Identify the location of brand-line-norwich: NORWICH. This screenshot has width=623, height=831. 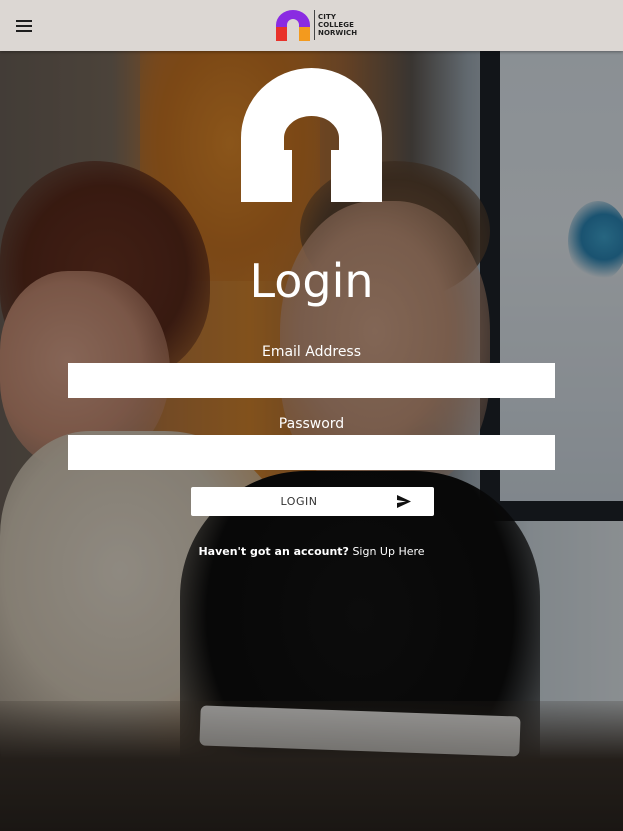
(338, 33).